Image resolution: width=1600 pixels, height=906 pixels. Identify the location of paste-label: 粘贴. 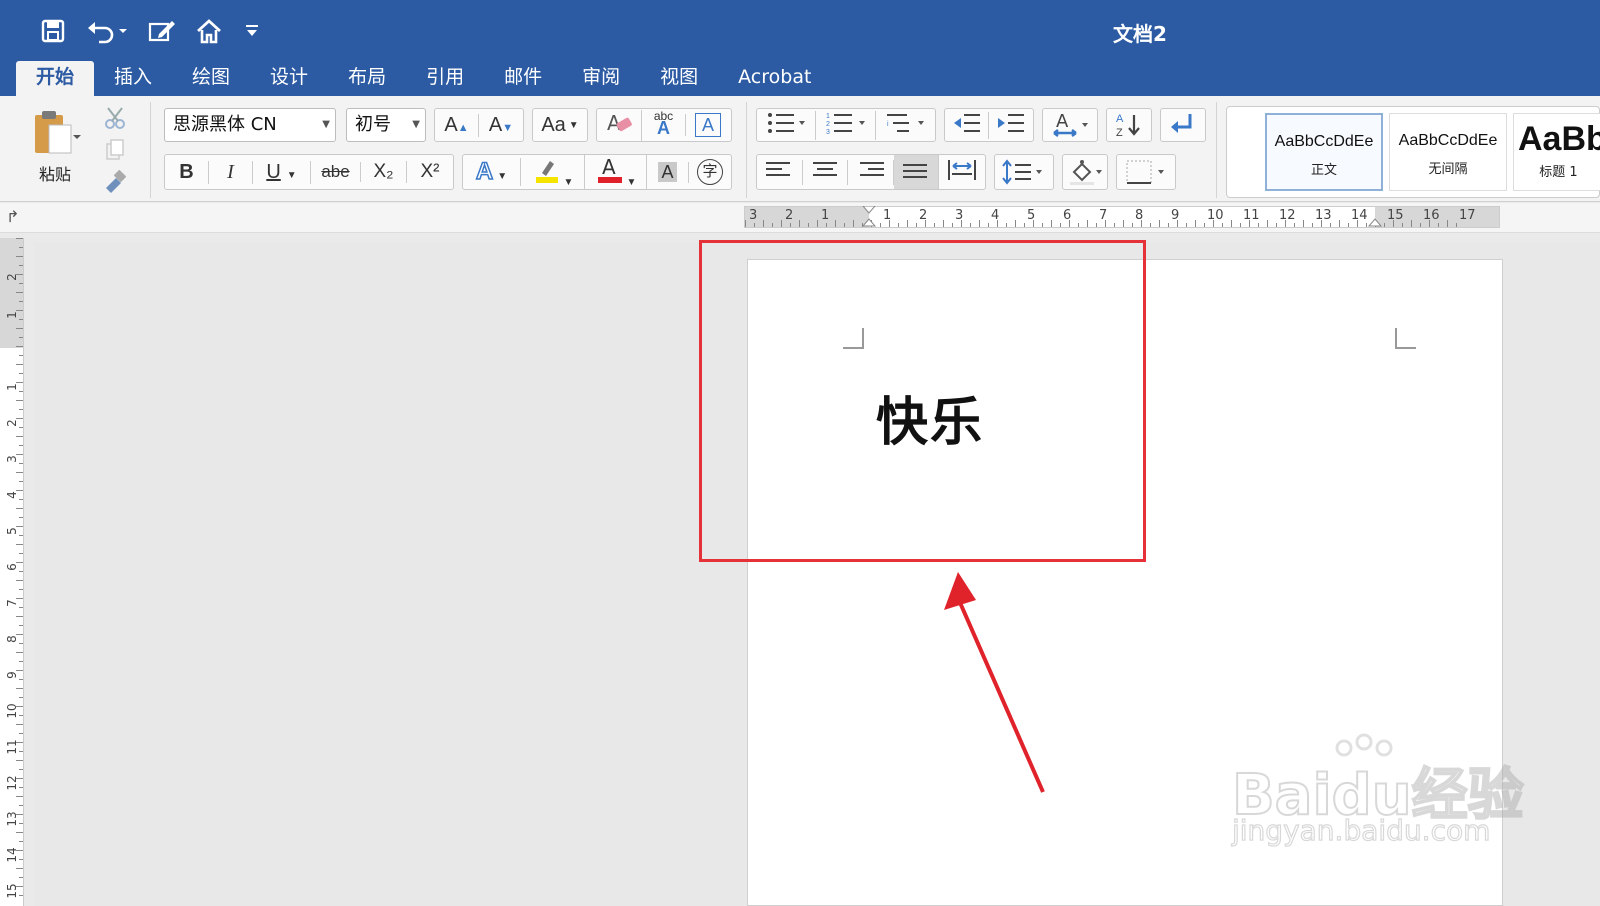
(54, 174).